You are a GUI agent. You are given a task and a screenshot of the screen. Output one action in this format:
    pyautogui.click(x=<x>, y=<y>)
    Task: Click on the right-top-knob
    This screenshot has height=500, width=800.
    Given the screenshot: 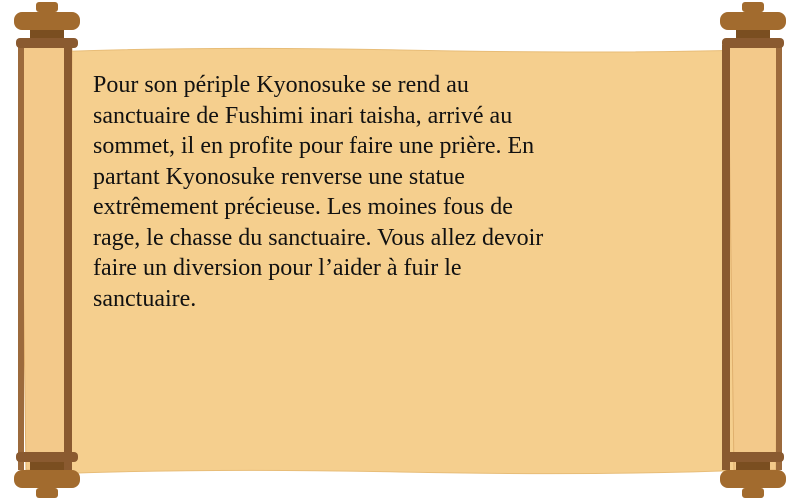 What is the action you would take?
    pyautogui.click(x=753, y=25)
    